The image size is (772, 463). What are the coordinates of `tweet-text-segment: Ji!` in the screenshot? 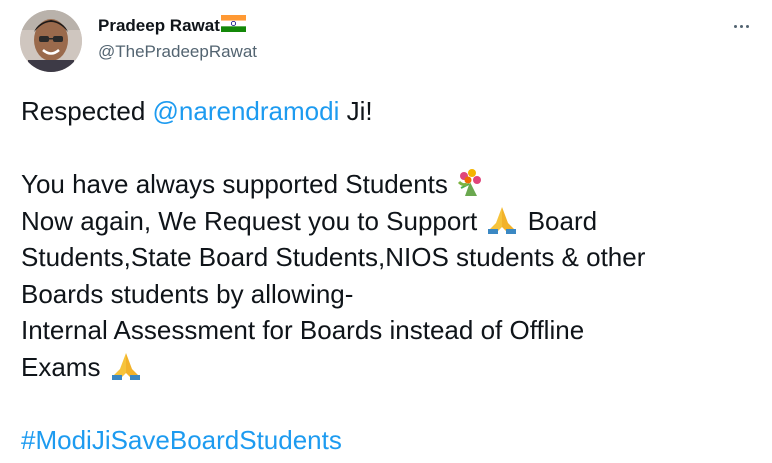 It's located at (356, 111).